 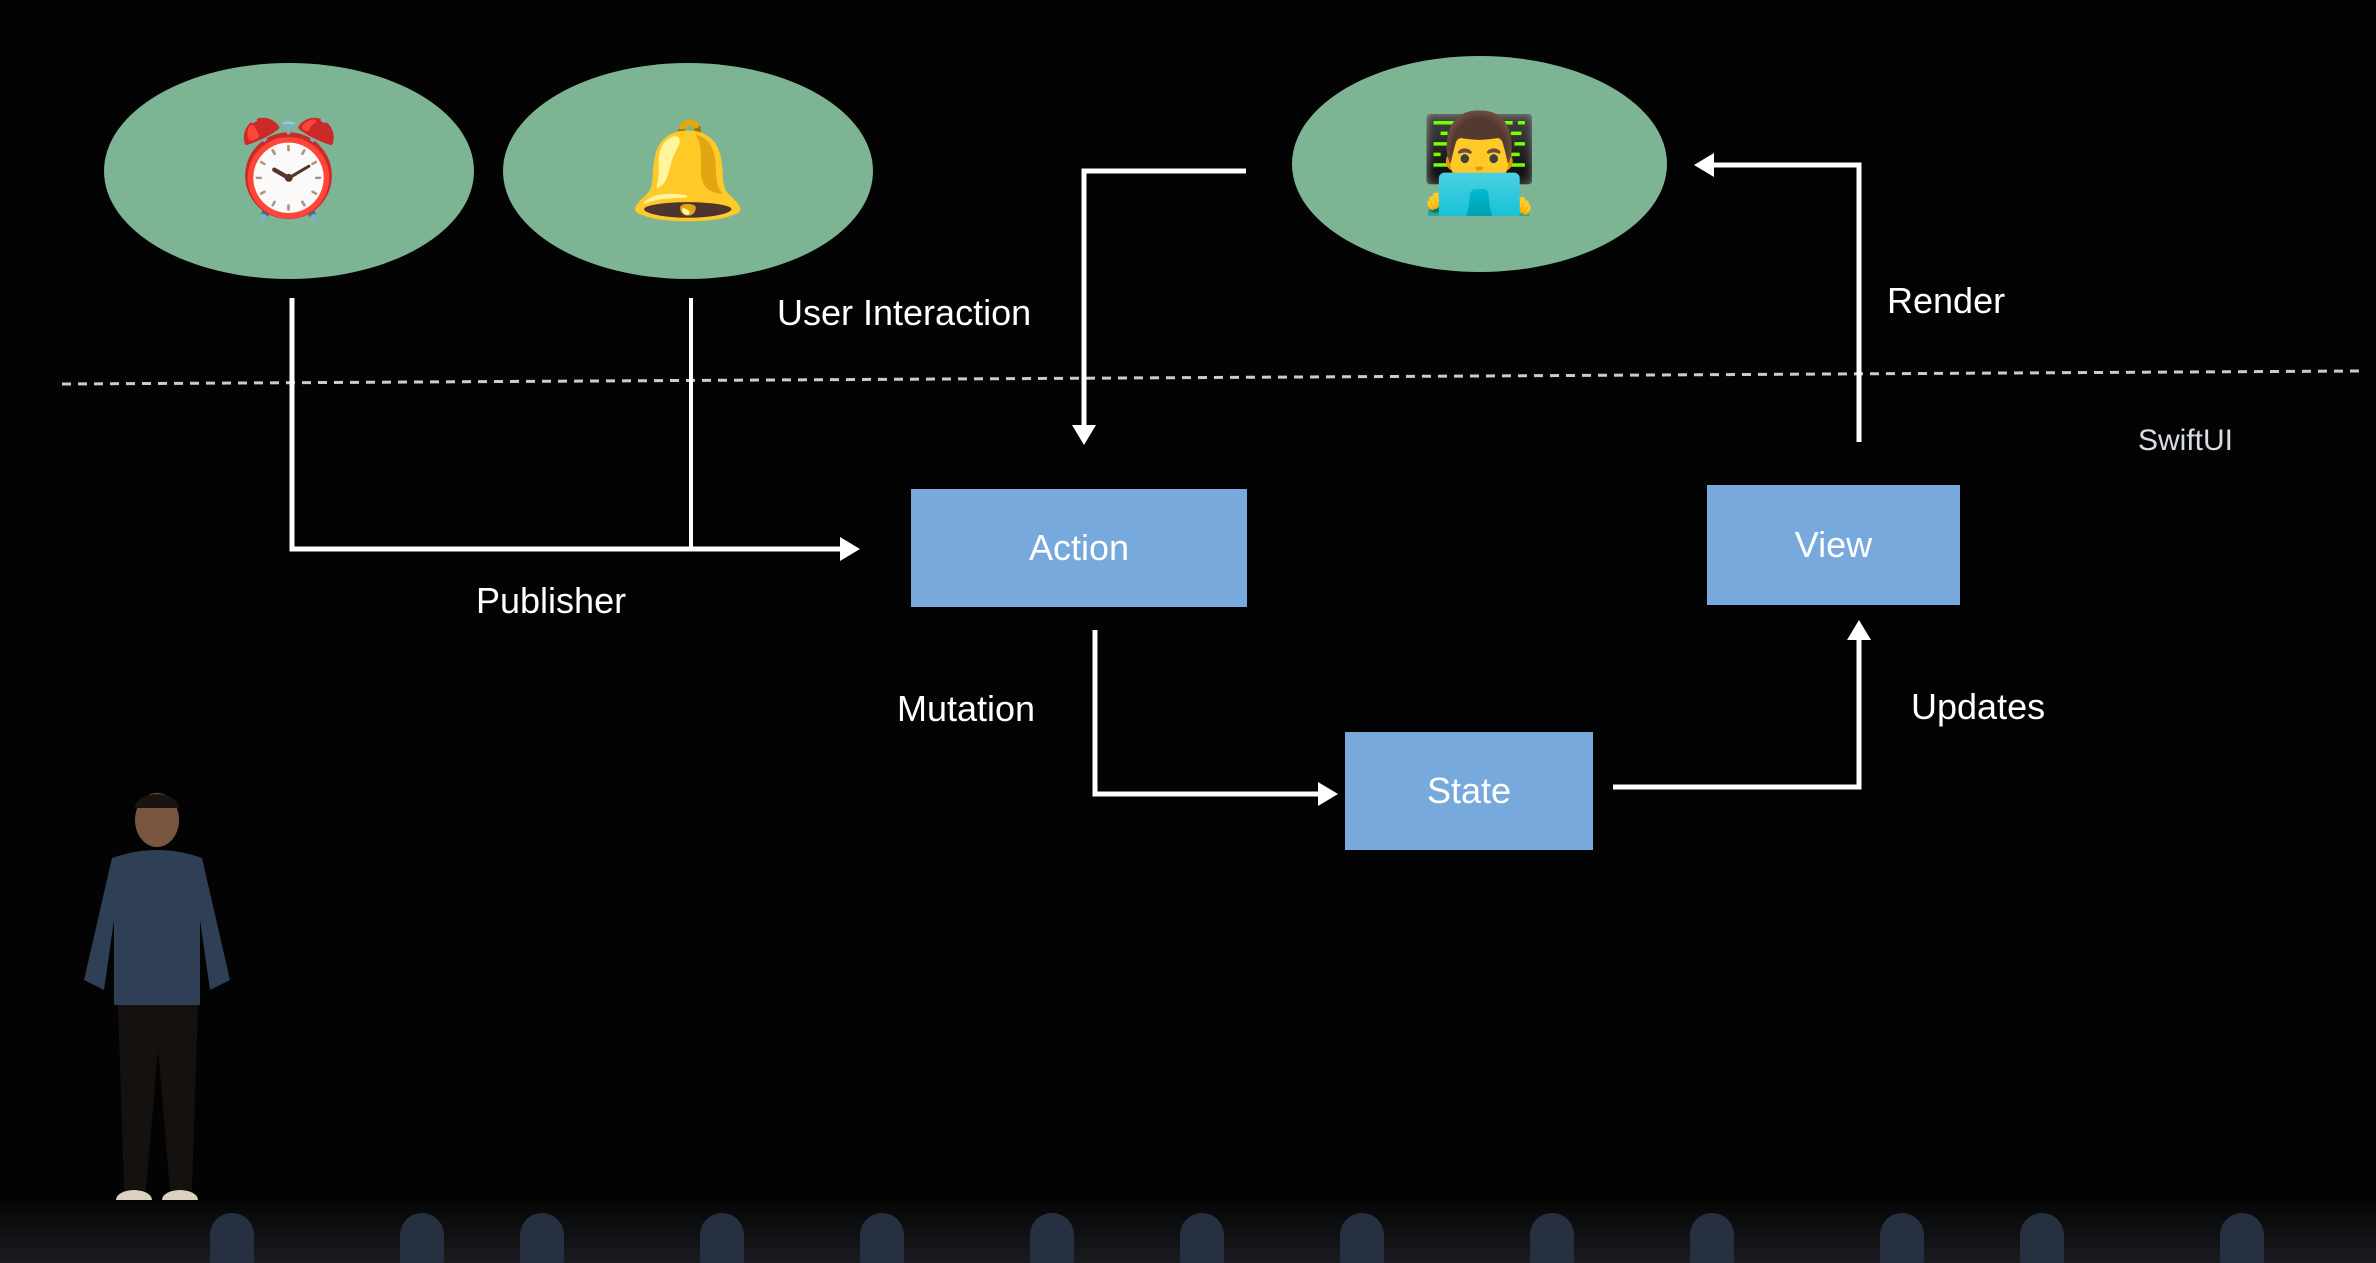 I want to click on state-box-label: State, so click(x=1469, y=790).